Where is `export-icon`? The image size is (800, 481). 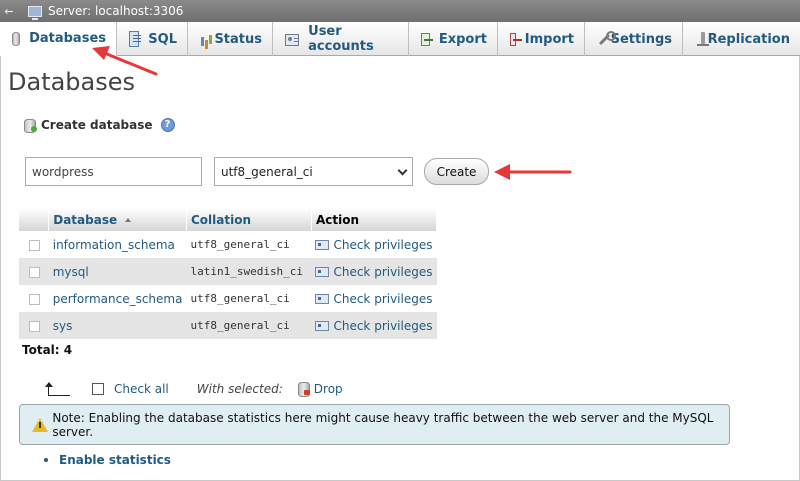 export-icon is located at coordinates (427, 39).